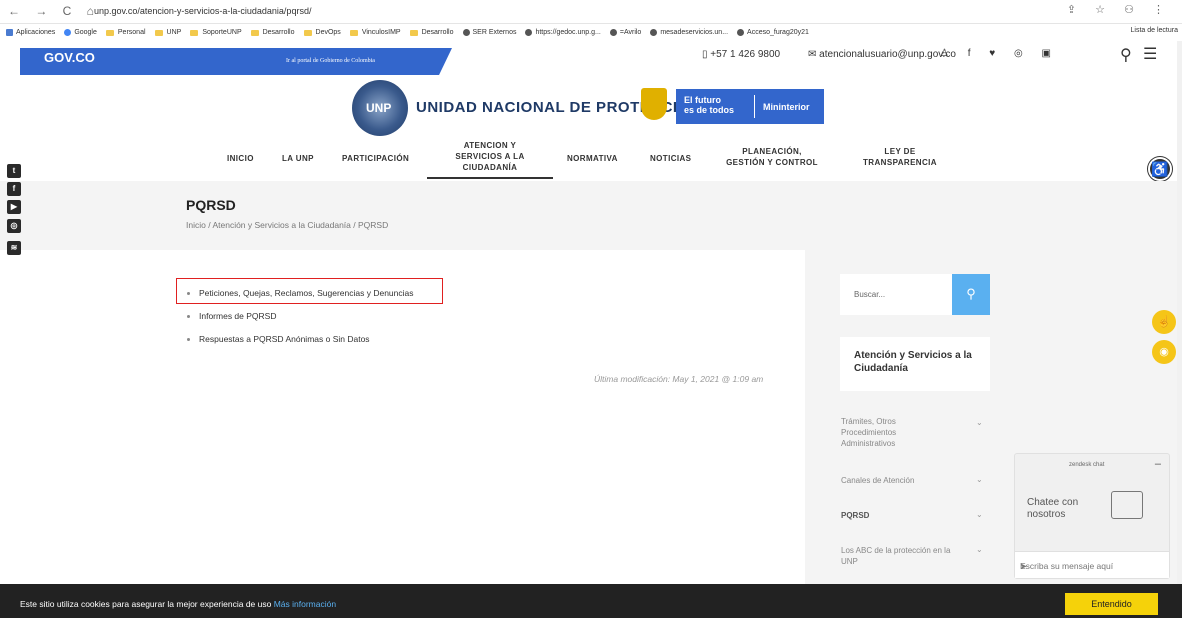 The height and width of the screenshot is (618, 1182). I want to click on nav-item-noticias: NOTICIAS, so click(670, 158).